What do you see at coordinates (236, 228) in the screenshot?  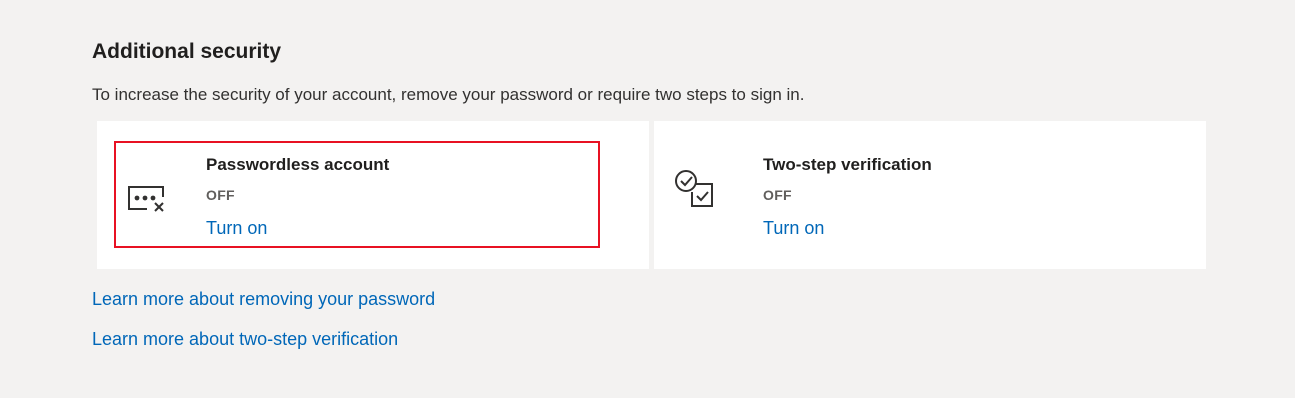 I see `turn-on-passwordless-link: Turn on` at bounding box center [236, 228].